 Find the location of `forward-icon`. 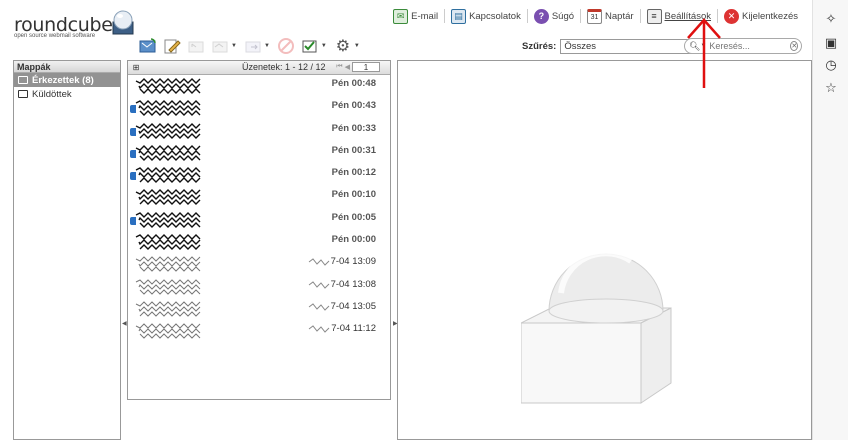

forward-icon is located at coordinates (253, 47).